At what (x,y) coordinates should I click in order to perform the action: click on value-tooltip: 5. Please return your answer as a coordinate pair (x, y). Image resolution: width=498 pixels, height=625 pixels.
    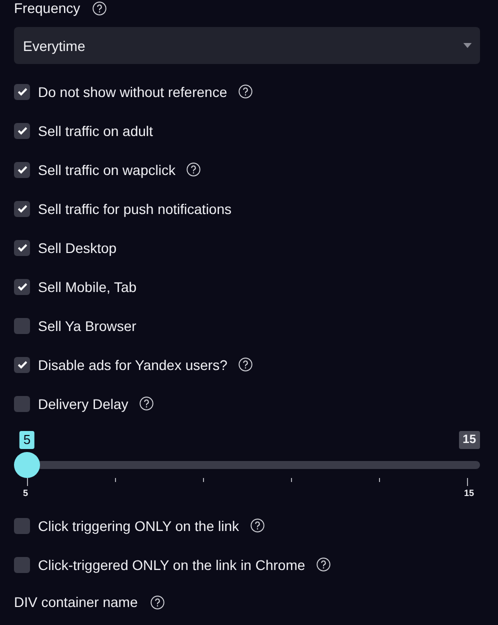
    Looking at the image, I should click on (27, 440).